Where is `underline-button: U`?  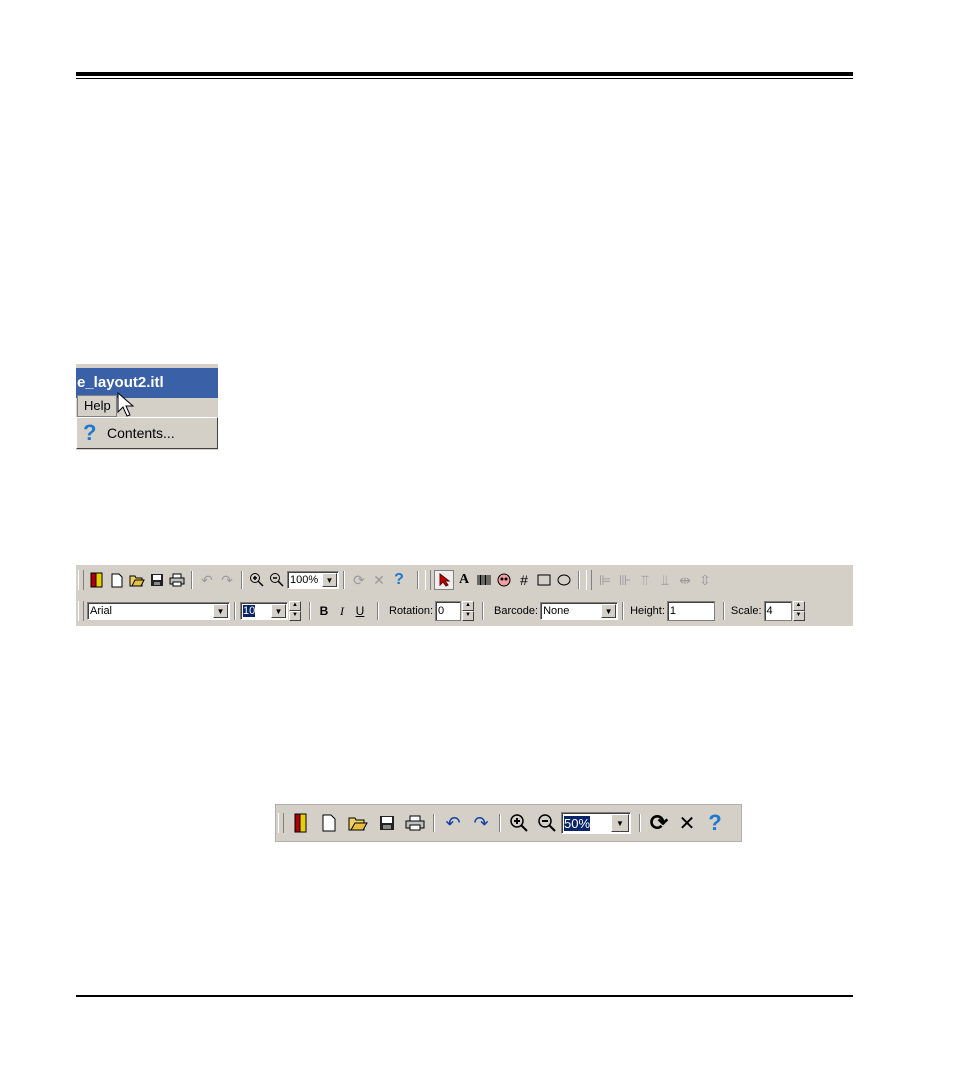 underline-button: U is located at coordinates (360, 611).